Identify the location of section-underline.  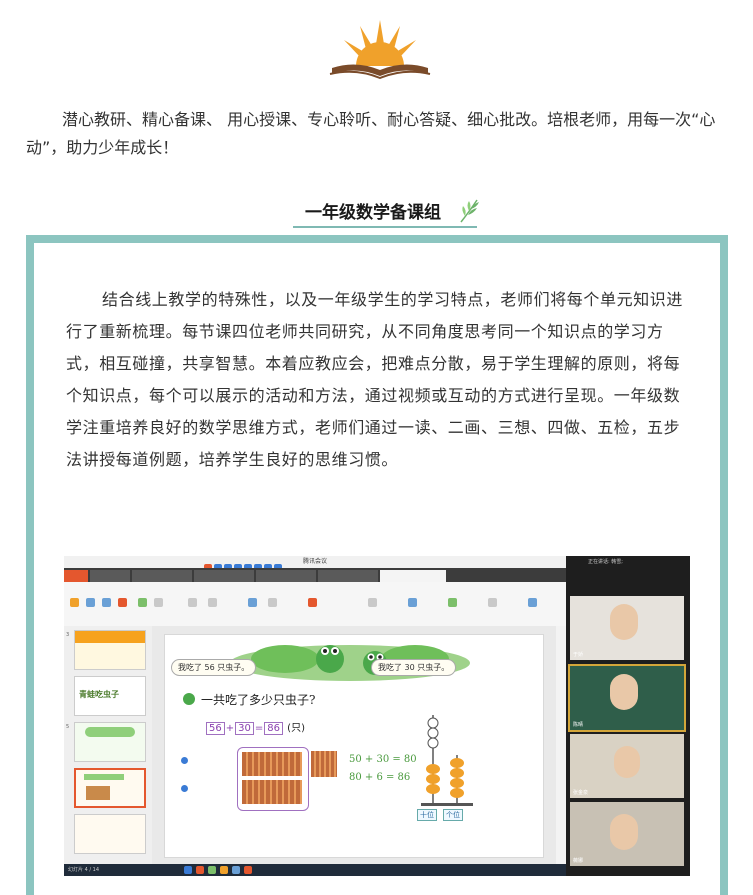
(385, 227).